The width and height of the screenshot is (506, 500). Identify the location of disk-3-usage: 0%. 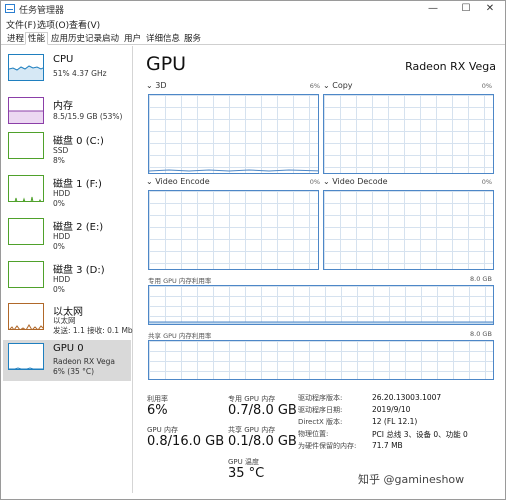
(59, 289).